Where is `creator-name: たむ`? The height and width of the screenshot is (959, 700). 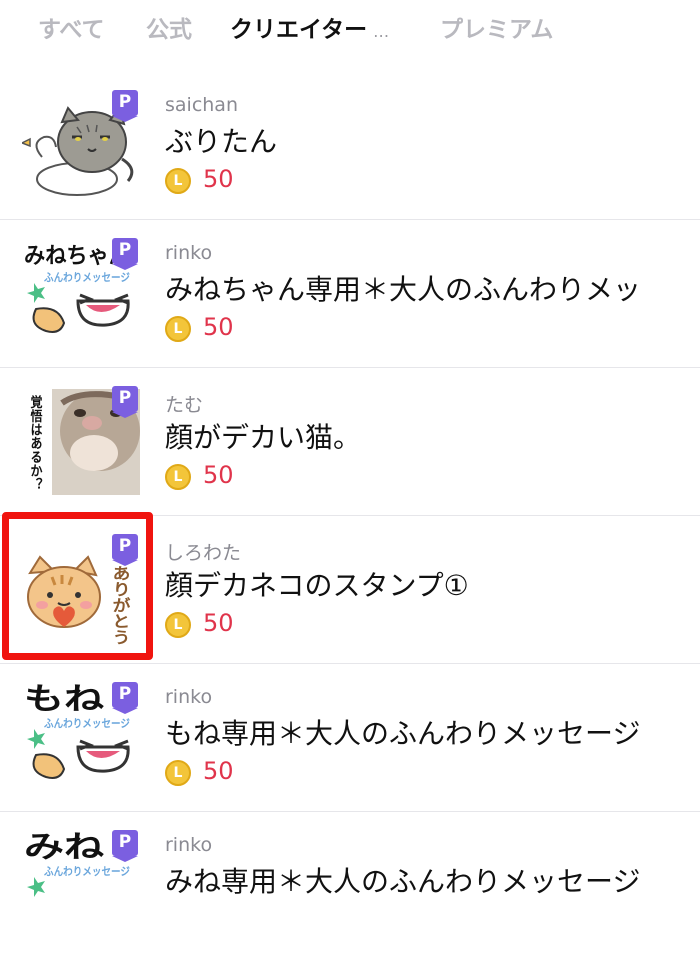
creator-name: たむ is located at coordinates (184, 405).